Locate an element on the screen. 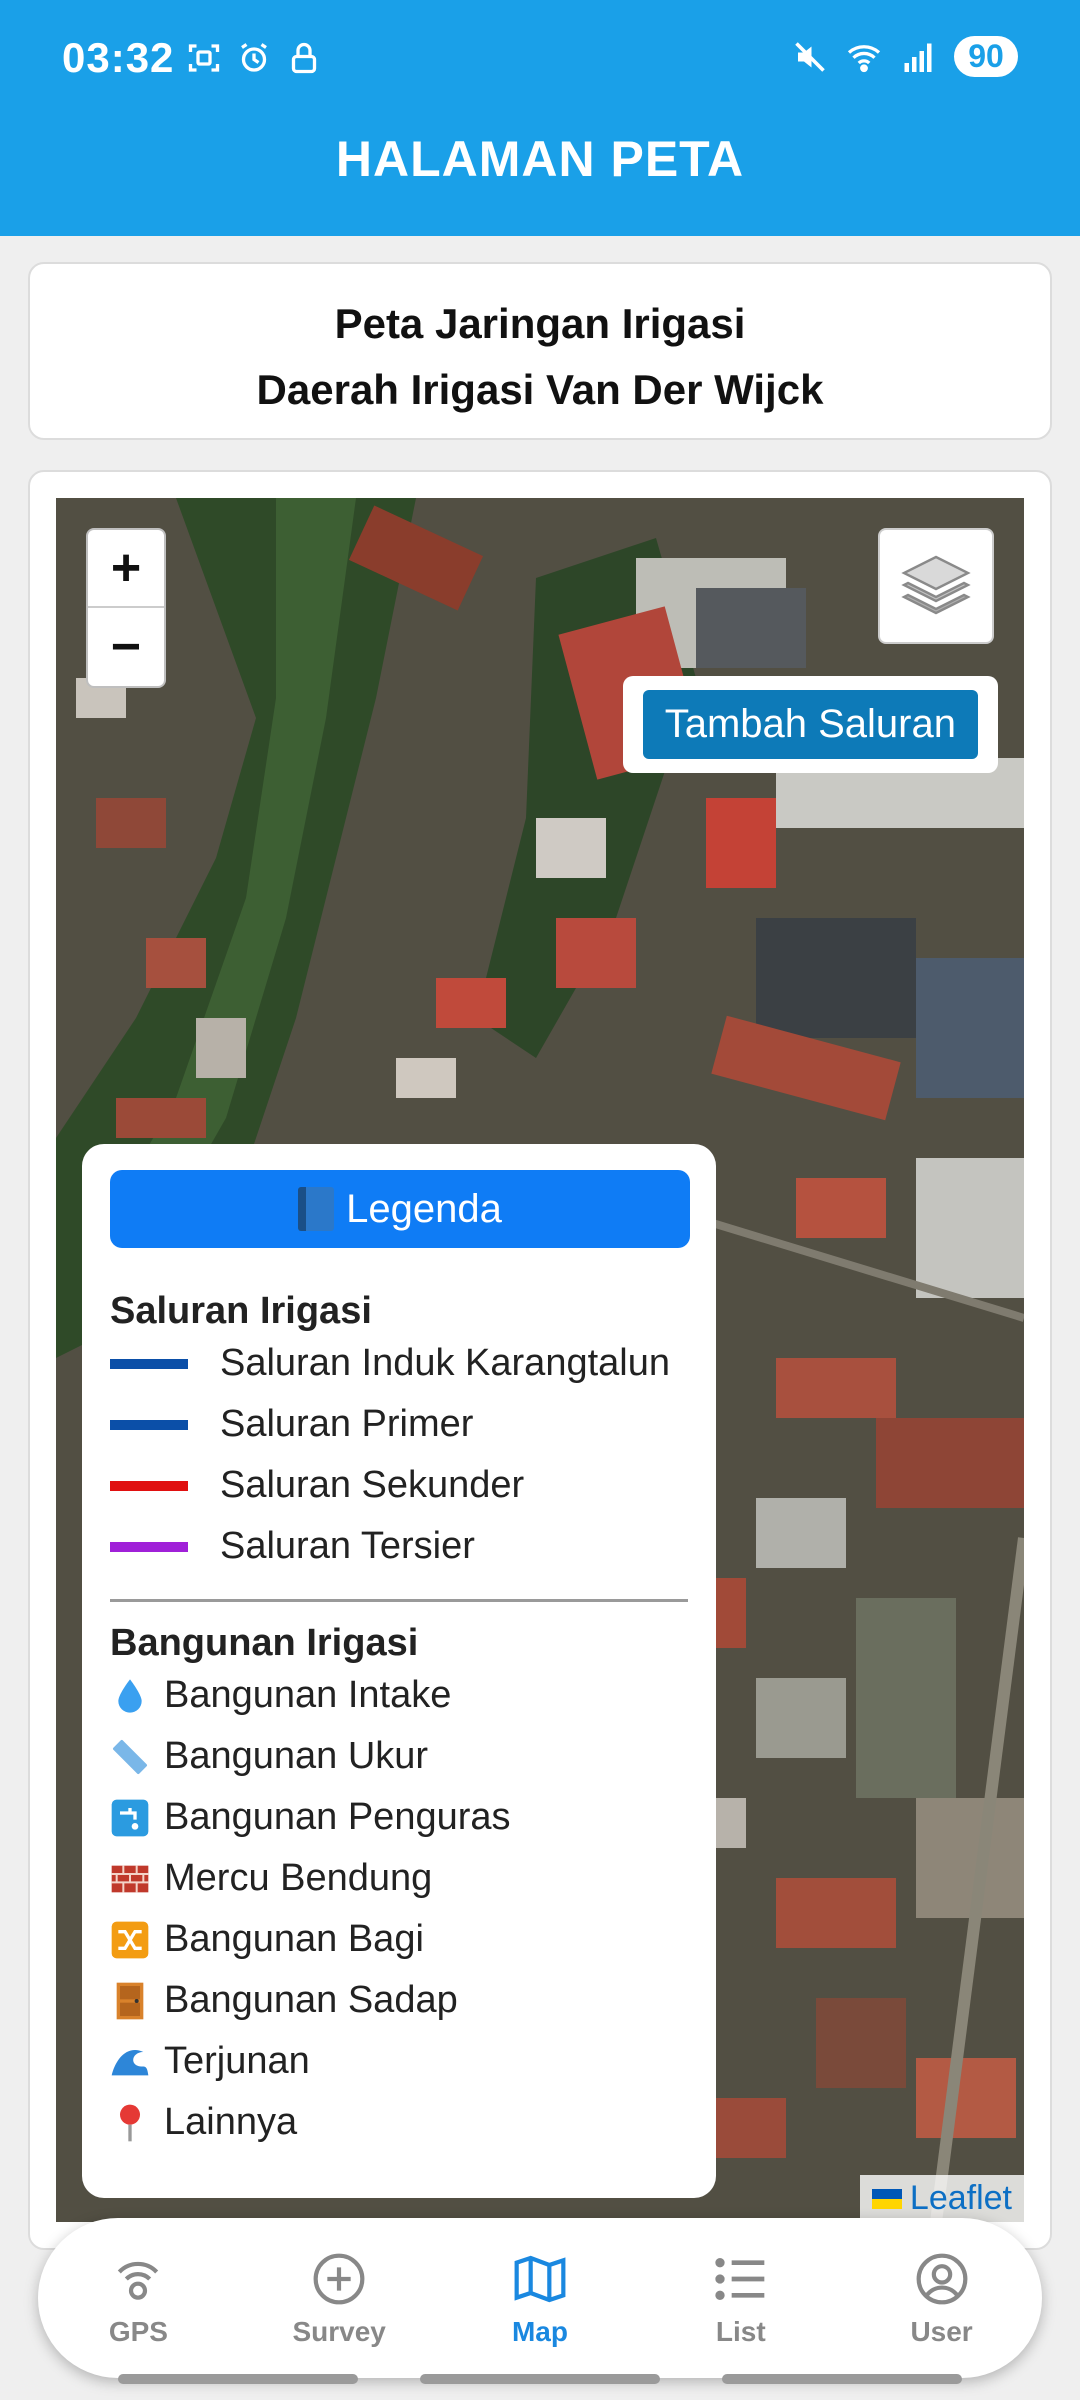 Image resolution: width=1080 pixels, height=2400 pixels. legend-item-label: Terjunan is located at coordinates (237, 2061).